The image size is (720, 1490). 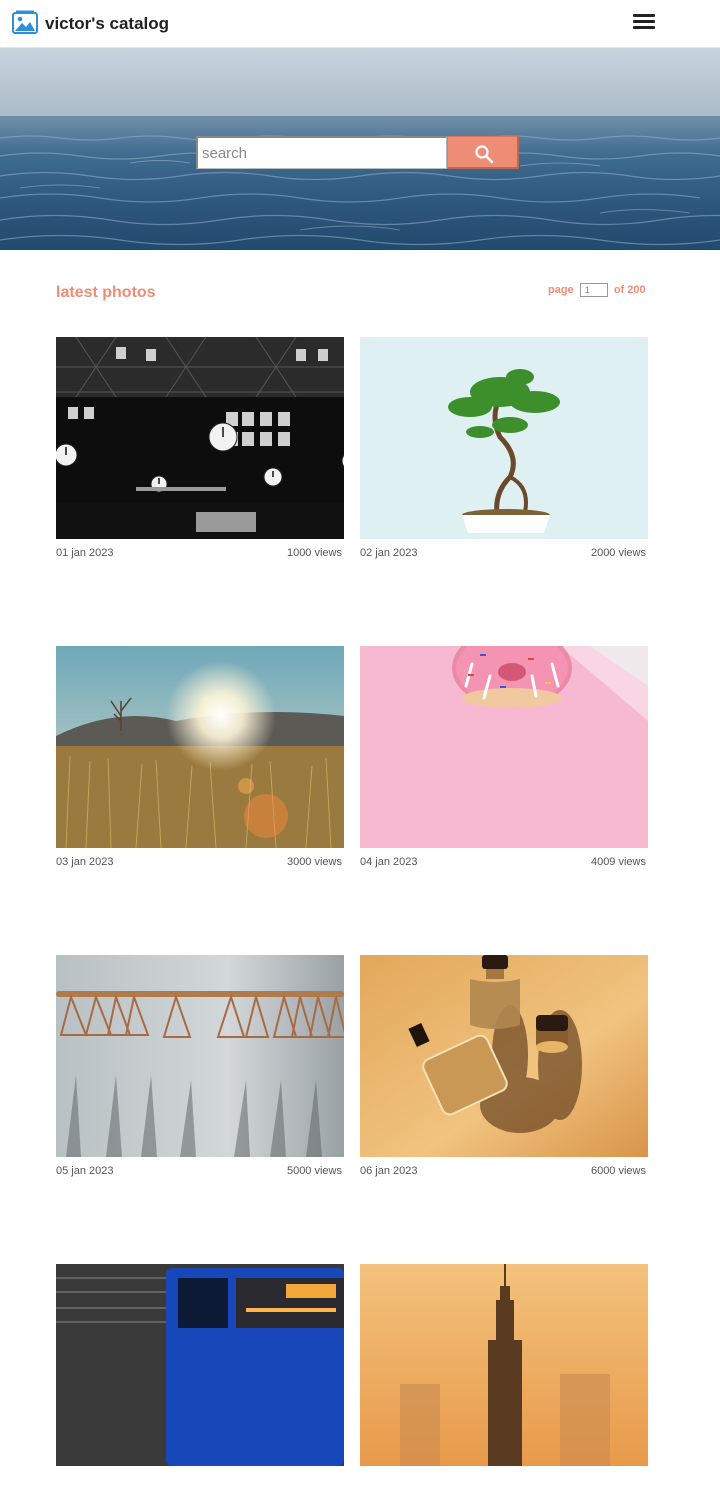 I want to click on photo-date: 05 jan 2023, so click(x=85, y=1171).